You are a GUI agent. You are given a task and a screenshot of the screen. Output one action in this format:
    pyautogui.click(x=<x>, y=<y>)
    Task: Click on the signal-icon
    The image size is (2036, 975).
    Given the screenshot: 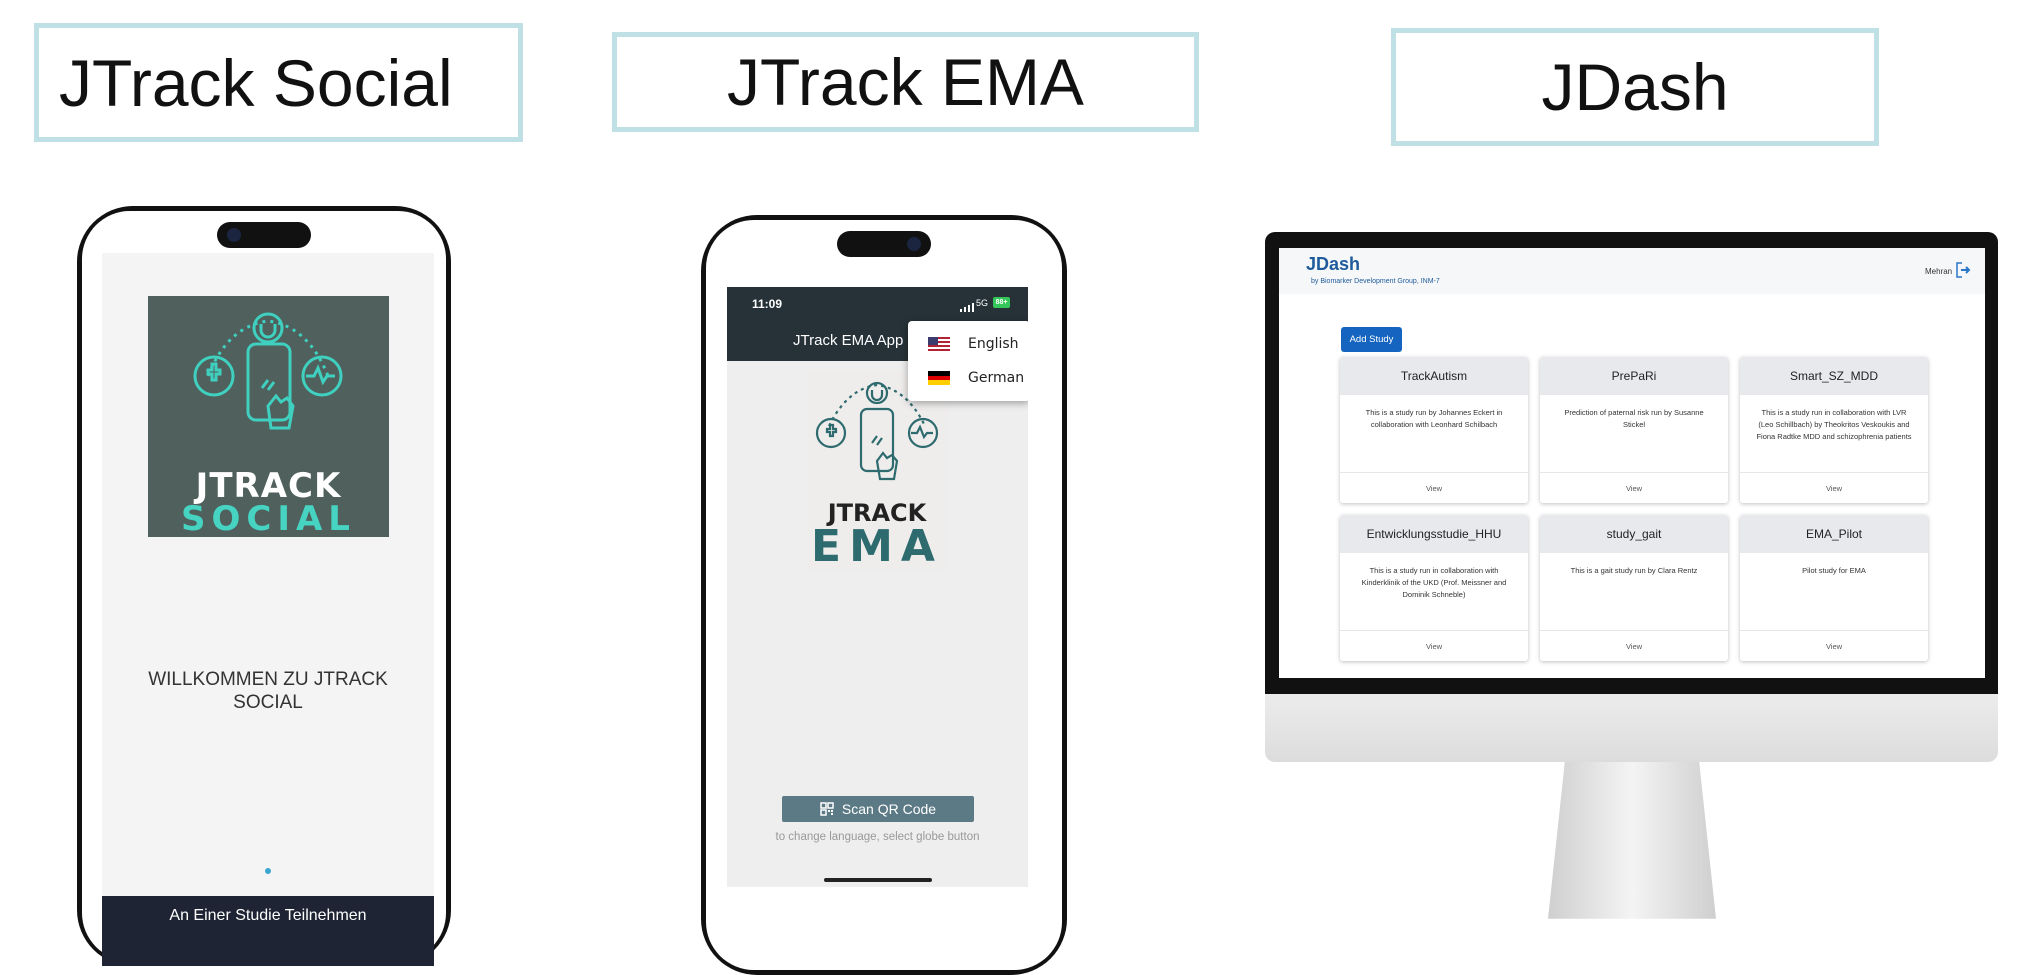 What is the action you would take?
    pyautogui.click(x=967, y=305)
    